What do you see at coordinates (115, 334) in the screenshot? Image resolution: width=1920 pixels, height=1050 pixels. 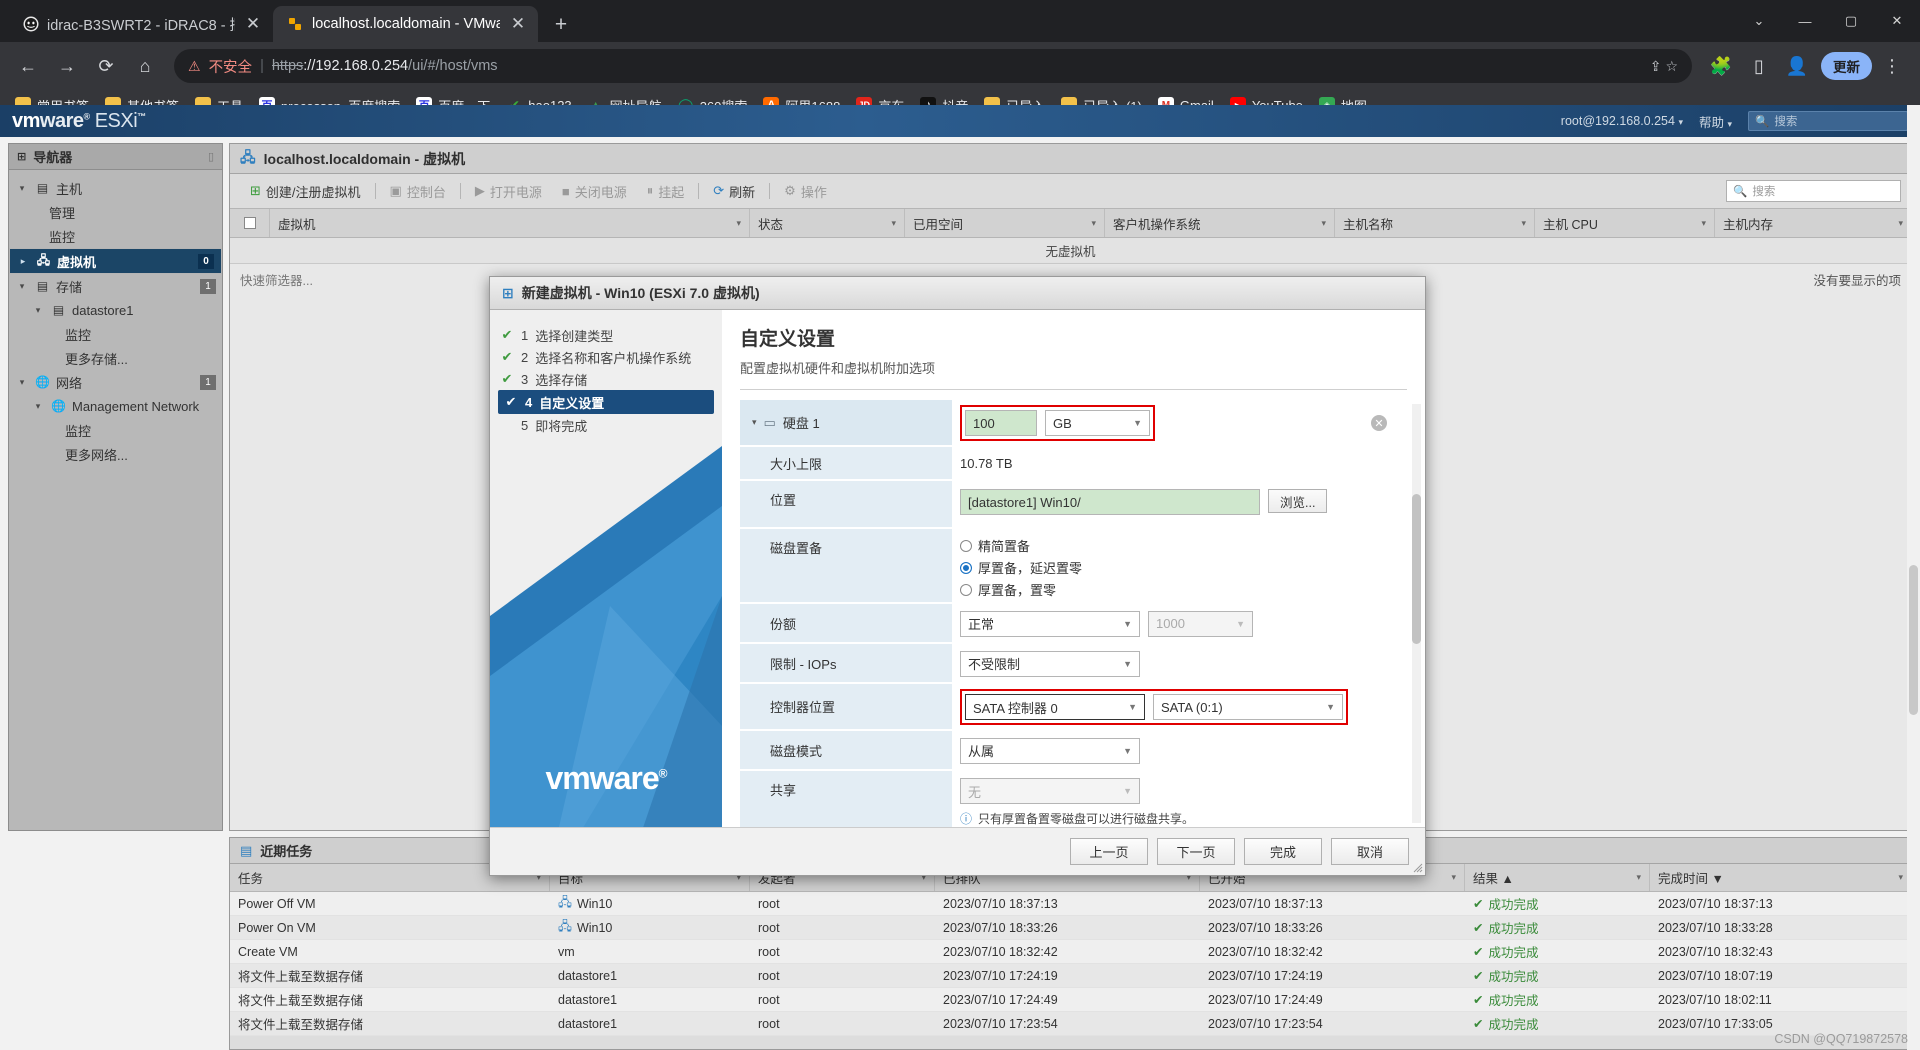 I see `sidebar-item-datastore-monitor: 监控` at bounding box center [115, 334].